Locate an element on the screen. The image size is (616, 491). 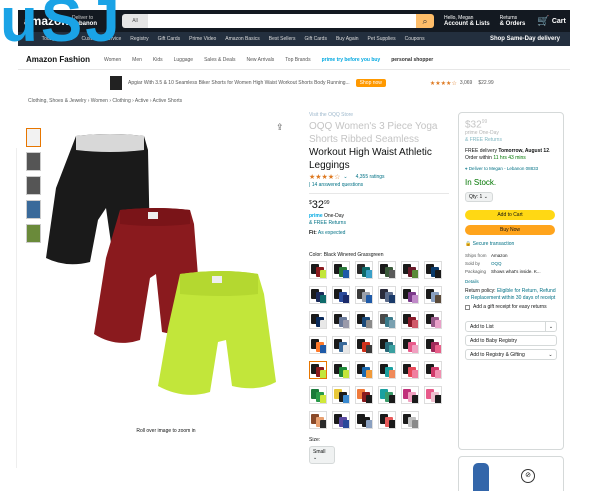
fashion-nav-item: Kids is located at coordinates (158, 60).